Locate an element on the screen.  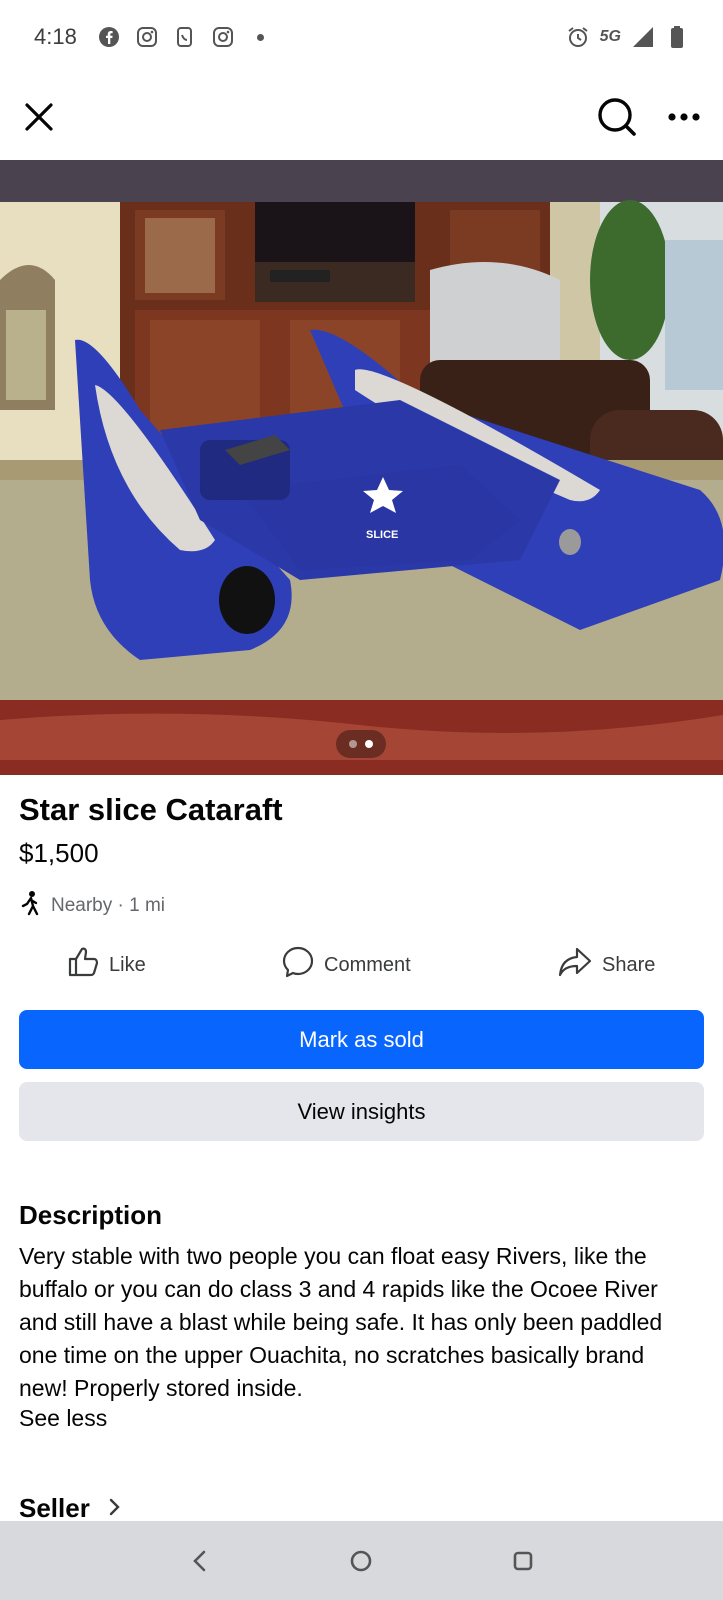
view-insights-button: View insights is located at coordinates (361, 1111).